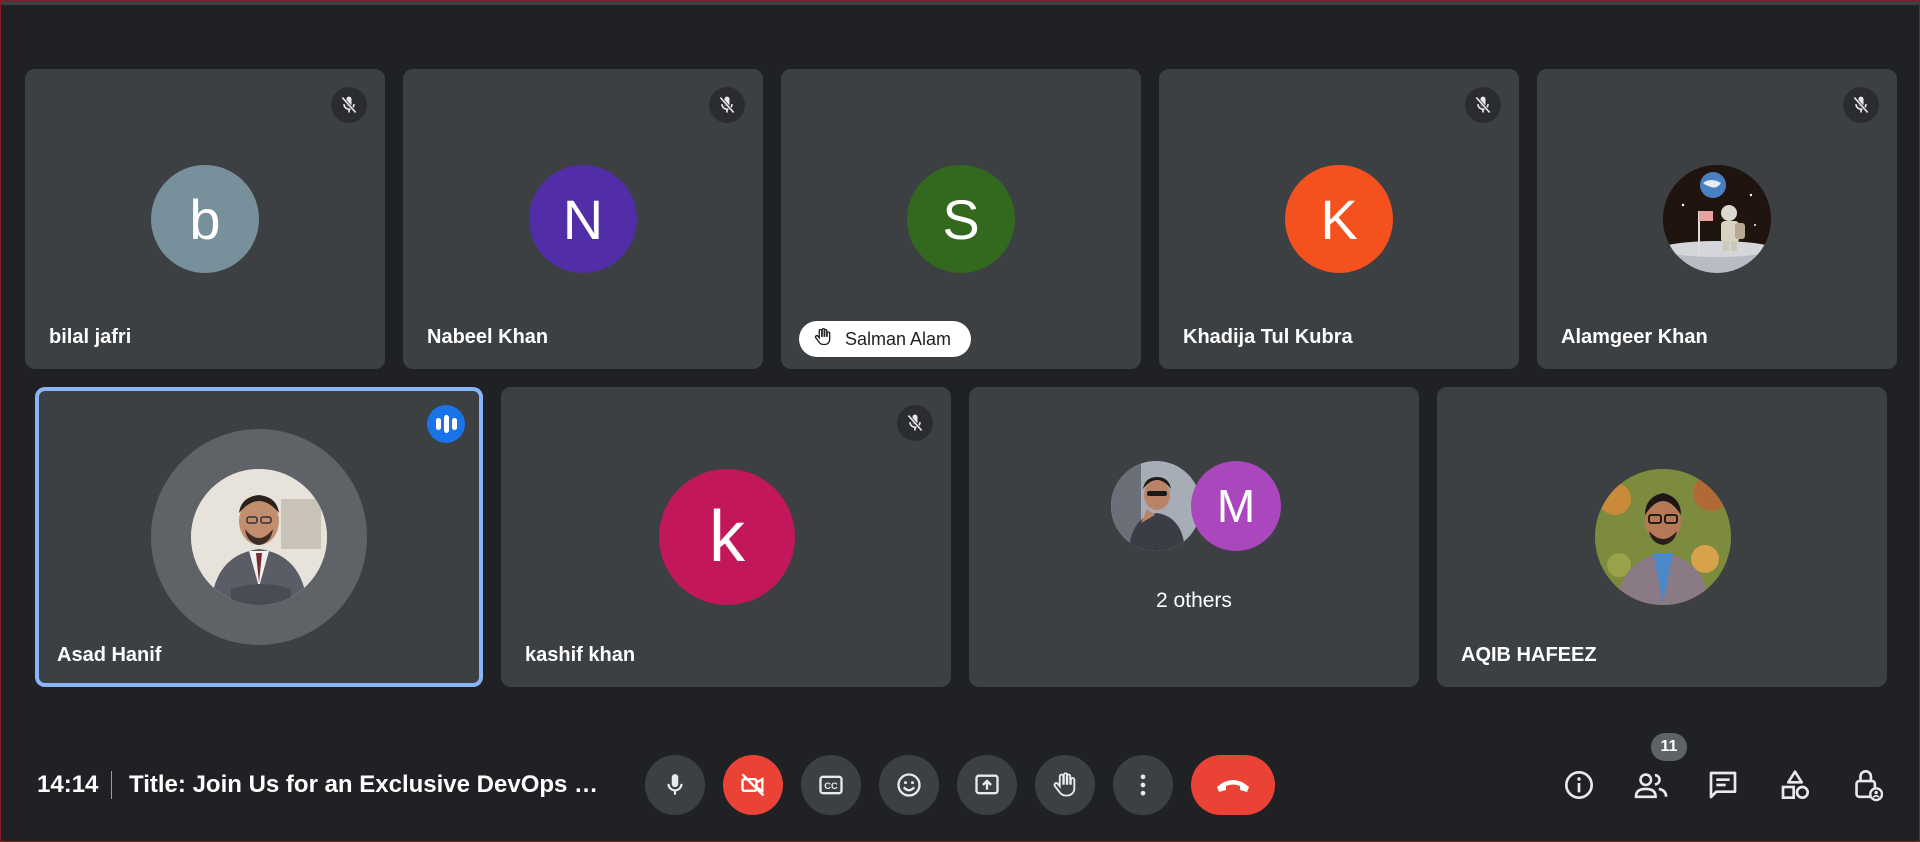 The image size is (1920, 842). I want to click on leave-call-button, so click(1233, 785).